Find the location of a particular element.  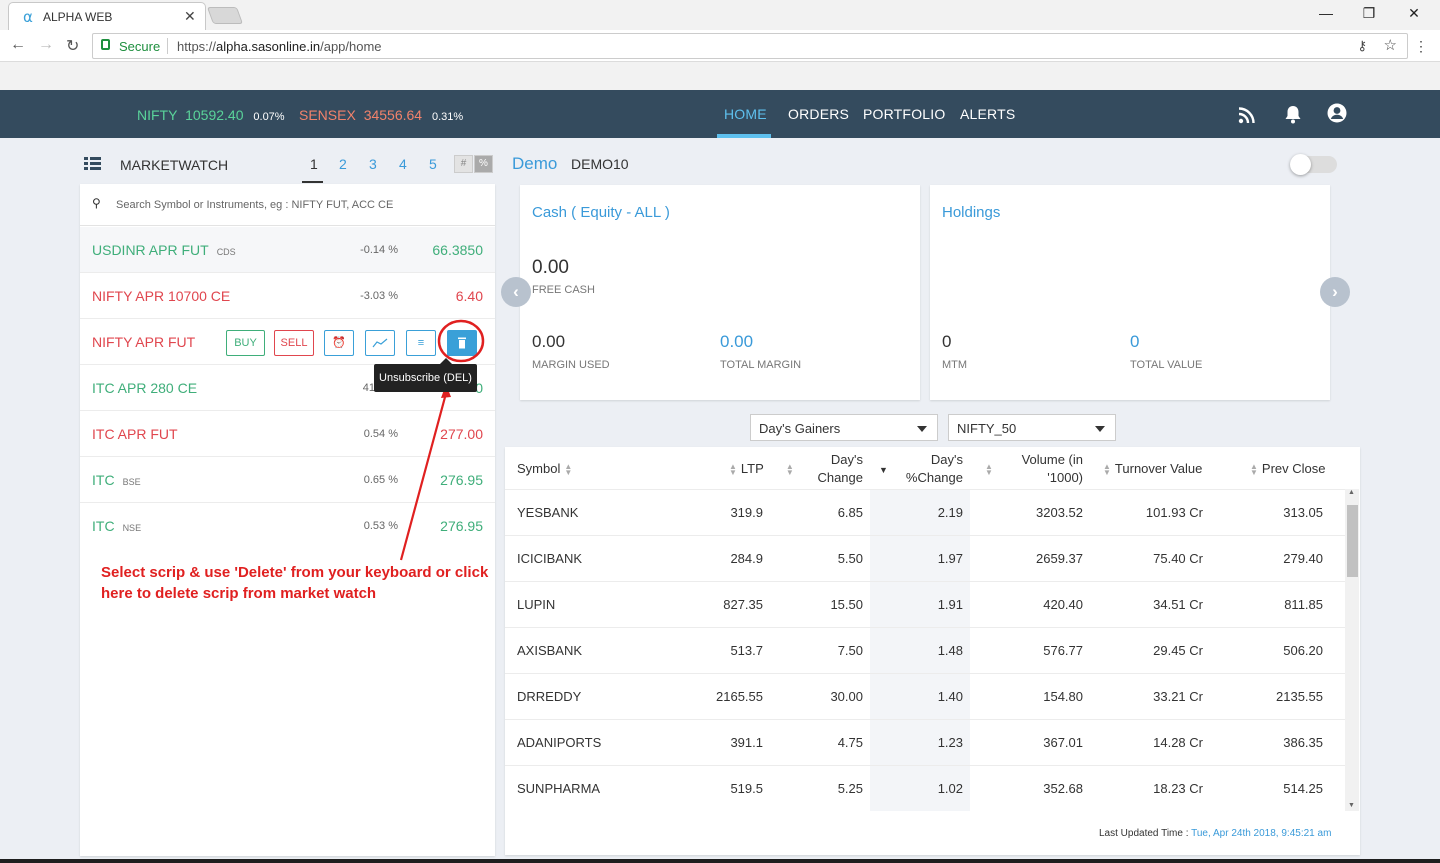

cell-volume: 3203.52 is located at coordinates (1059, 512).